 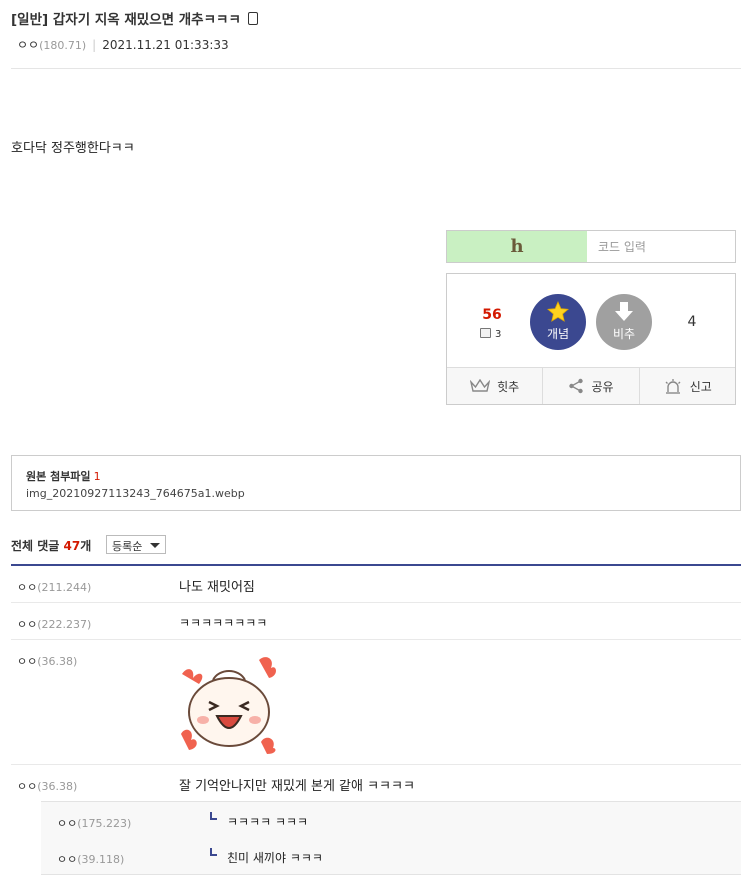 I want to click on reply-text: 친미 새끼야 ㅋㅋㅋ, so click(x=275, y=858).